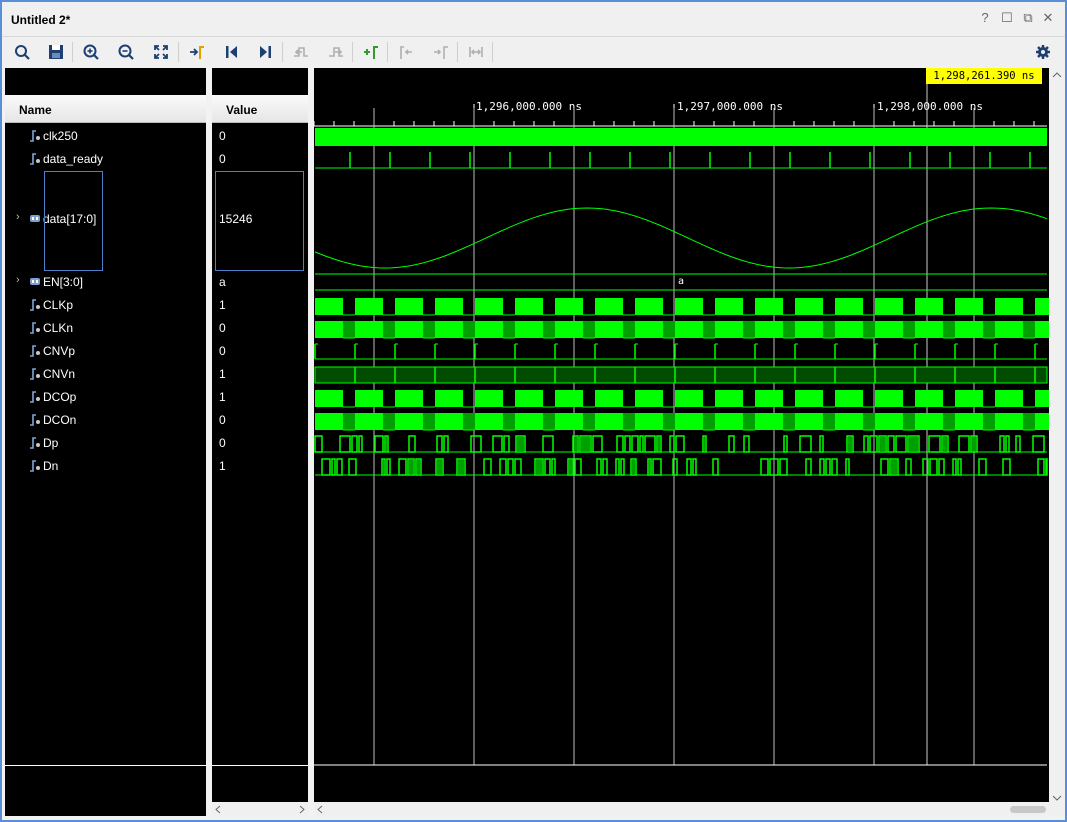 The image size is (1067, 822). Describe the element at coordinates (105, 109) in the screenshot. I see `name-column-header: Name` at that location.